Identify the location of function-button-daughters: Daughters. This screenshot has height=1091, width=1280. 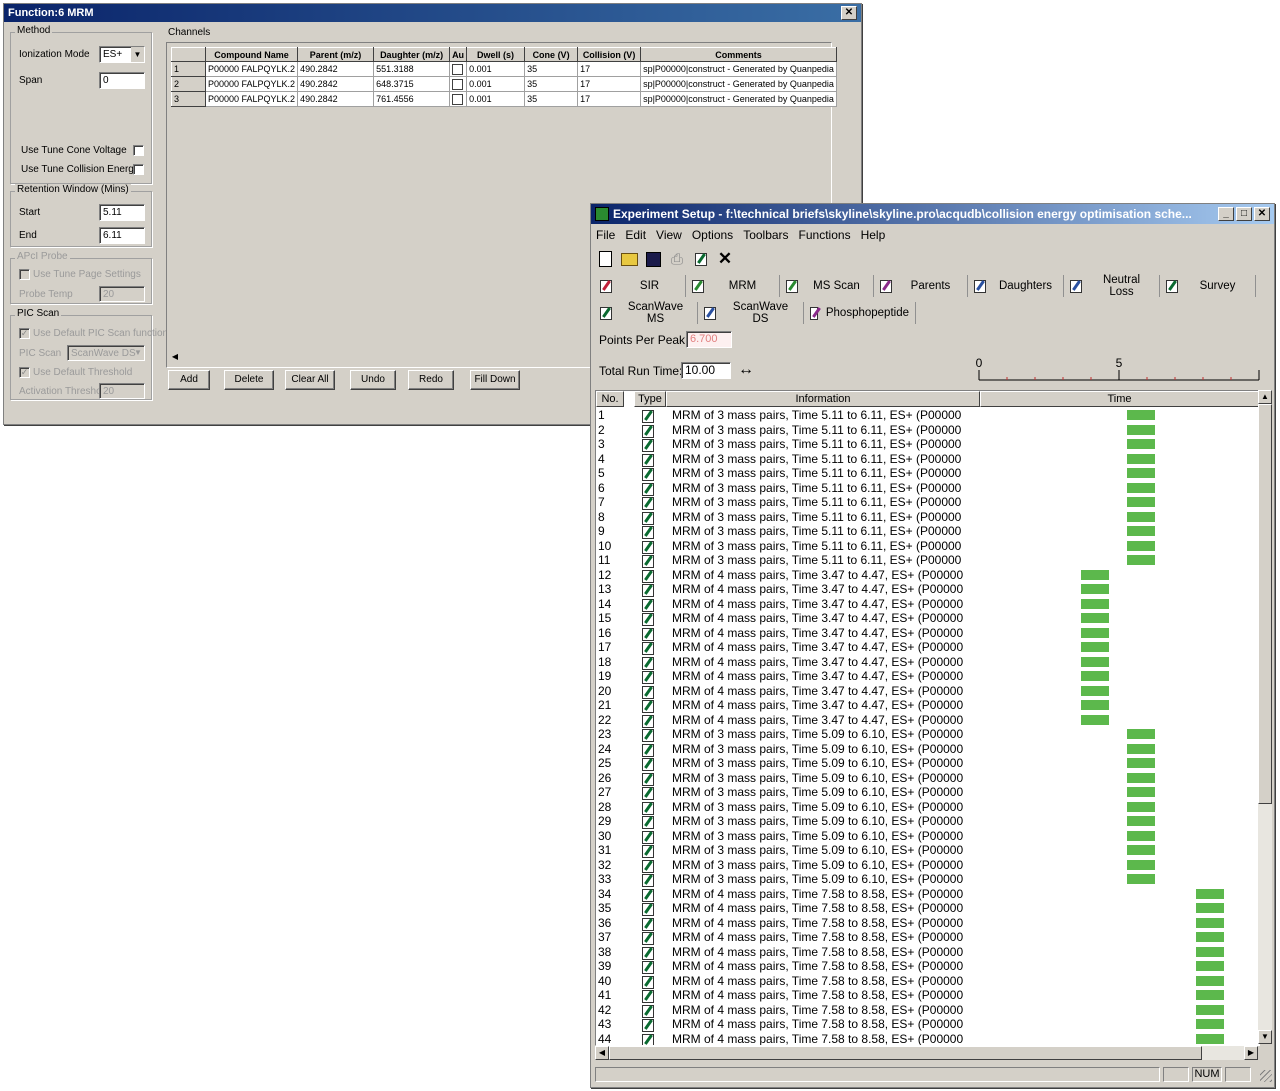
(1016, 286).